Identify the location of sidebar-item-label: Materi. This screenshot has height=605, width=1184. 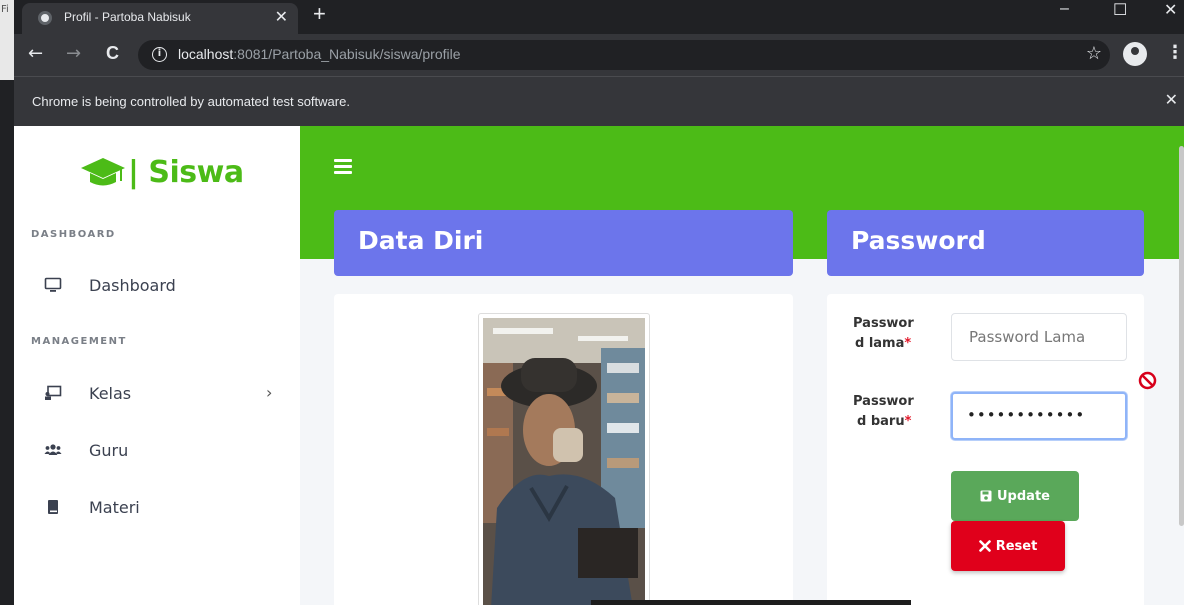
(114, 507).